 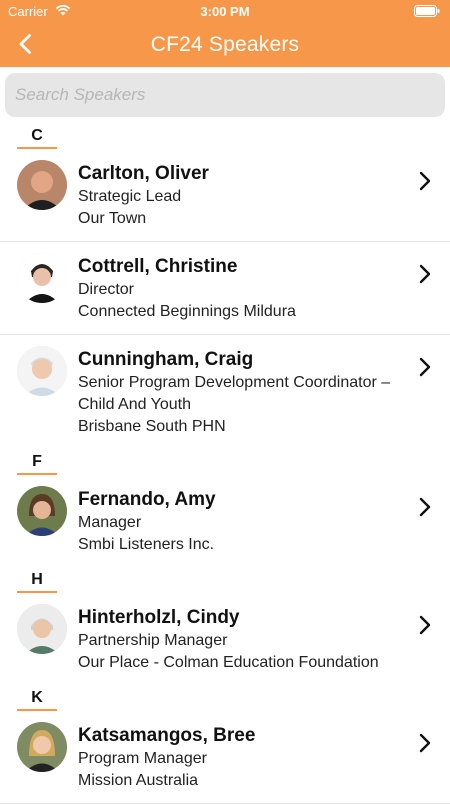 What do you see at coordinates (167, 735) in the screenshot?
I see `speaker-name: Katsamangos, Bree` at bounding box center [167, 735].